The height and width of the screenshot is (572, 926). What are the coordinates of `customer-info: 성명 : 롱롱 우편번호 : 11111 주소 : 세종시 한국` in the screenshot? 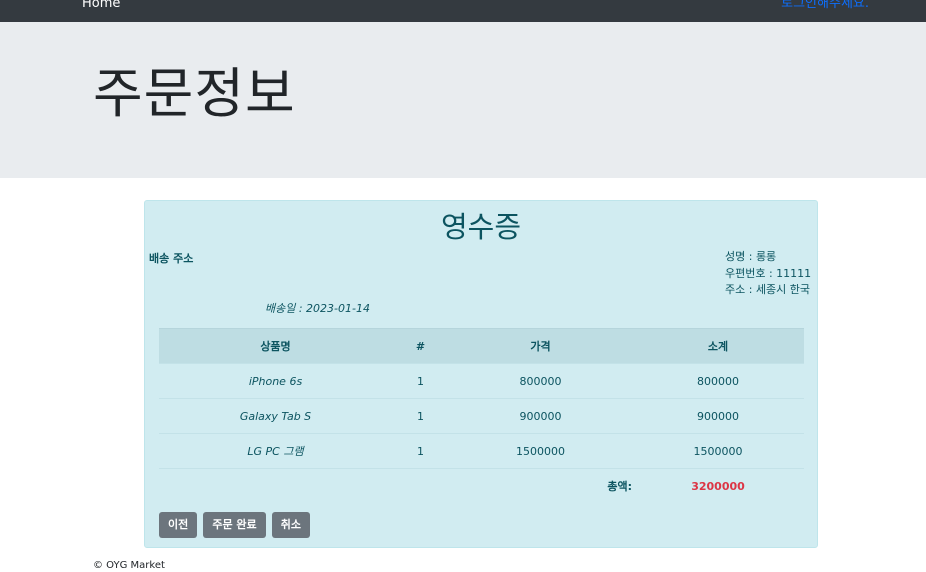 It's located at (768, 274).